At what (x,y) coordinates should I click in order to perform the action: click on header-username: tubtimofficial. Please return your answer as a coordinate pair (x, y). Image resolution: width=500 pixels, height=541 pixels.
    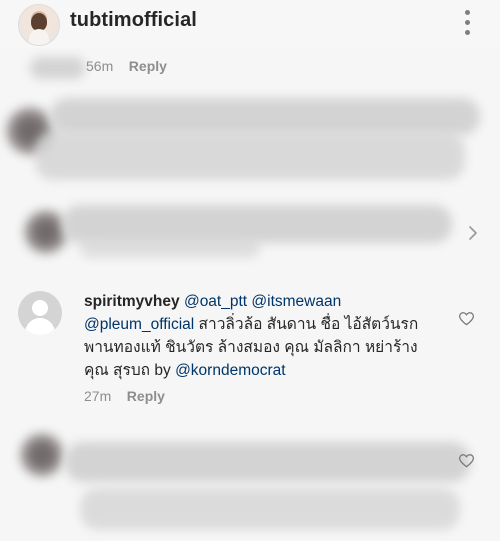
    Looking at the image, I should click on (133, 20).